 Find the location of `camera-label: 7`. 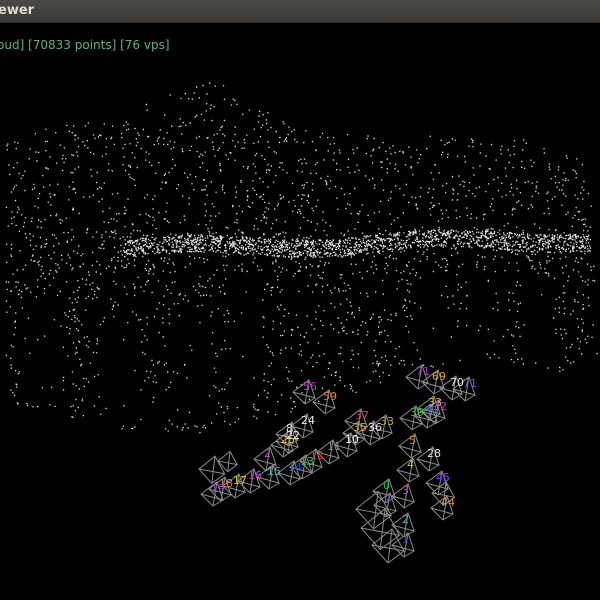

camera-label: 7 is located at coordinates (387, 499).